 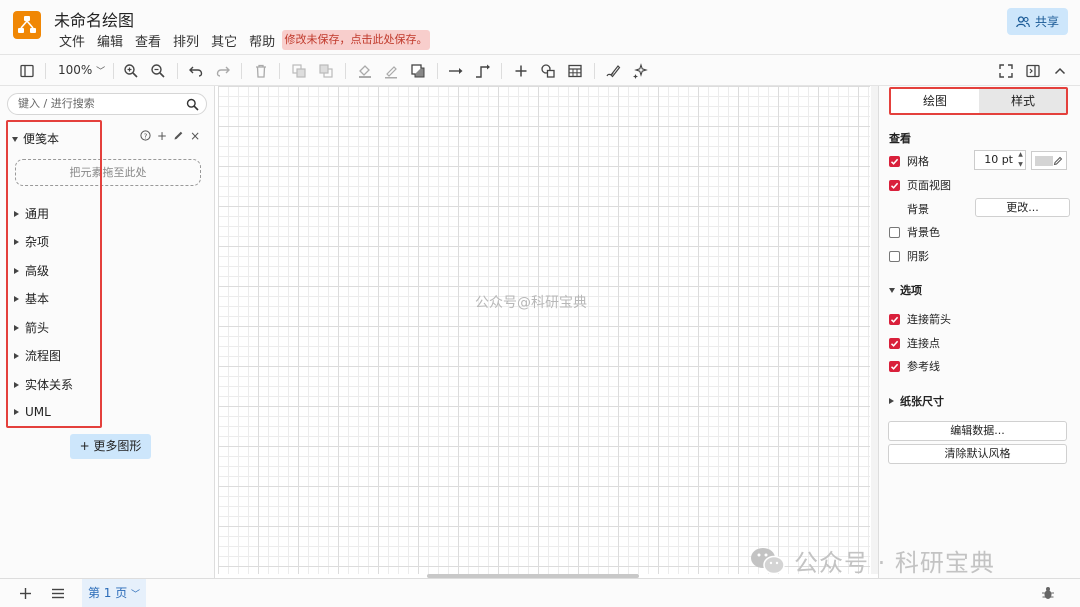 I want to click on menu-help: 帮助, so click(x=262, y=40).